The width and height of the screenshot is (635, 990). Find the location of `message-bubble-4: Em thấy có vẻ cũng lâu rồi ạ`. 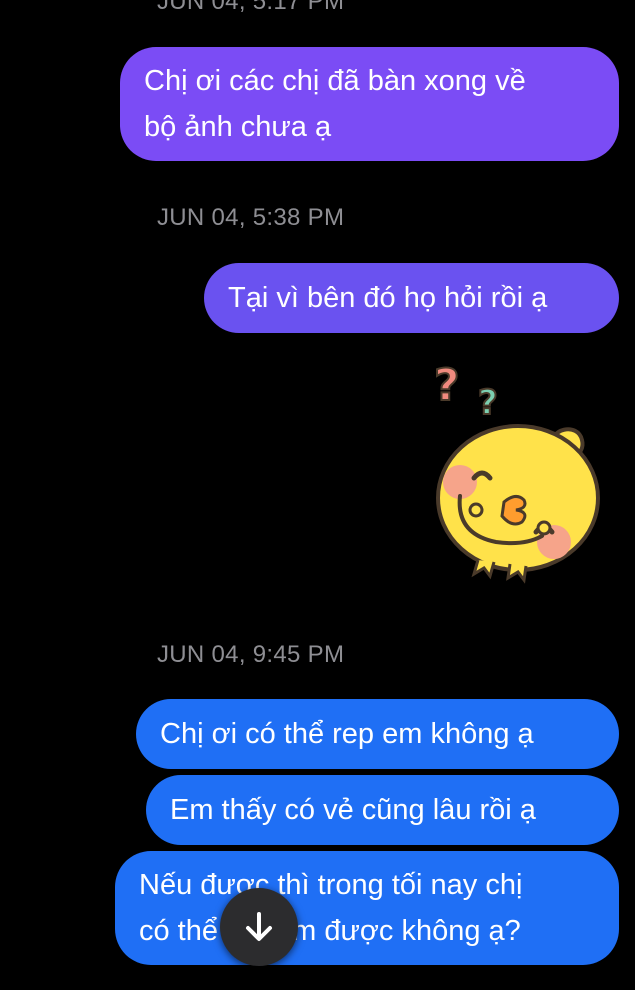

message-bubble-4: Em thấy có vẻ cũng lâu rồi ạ is located at coordinates (382, 810).